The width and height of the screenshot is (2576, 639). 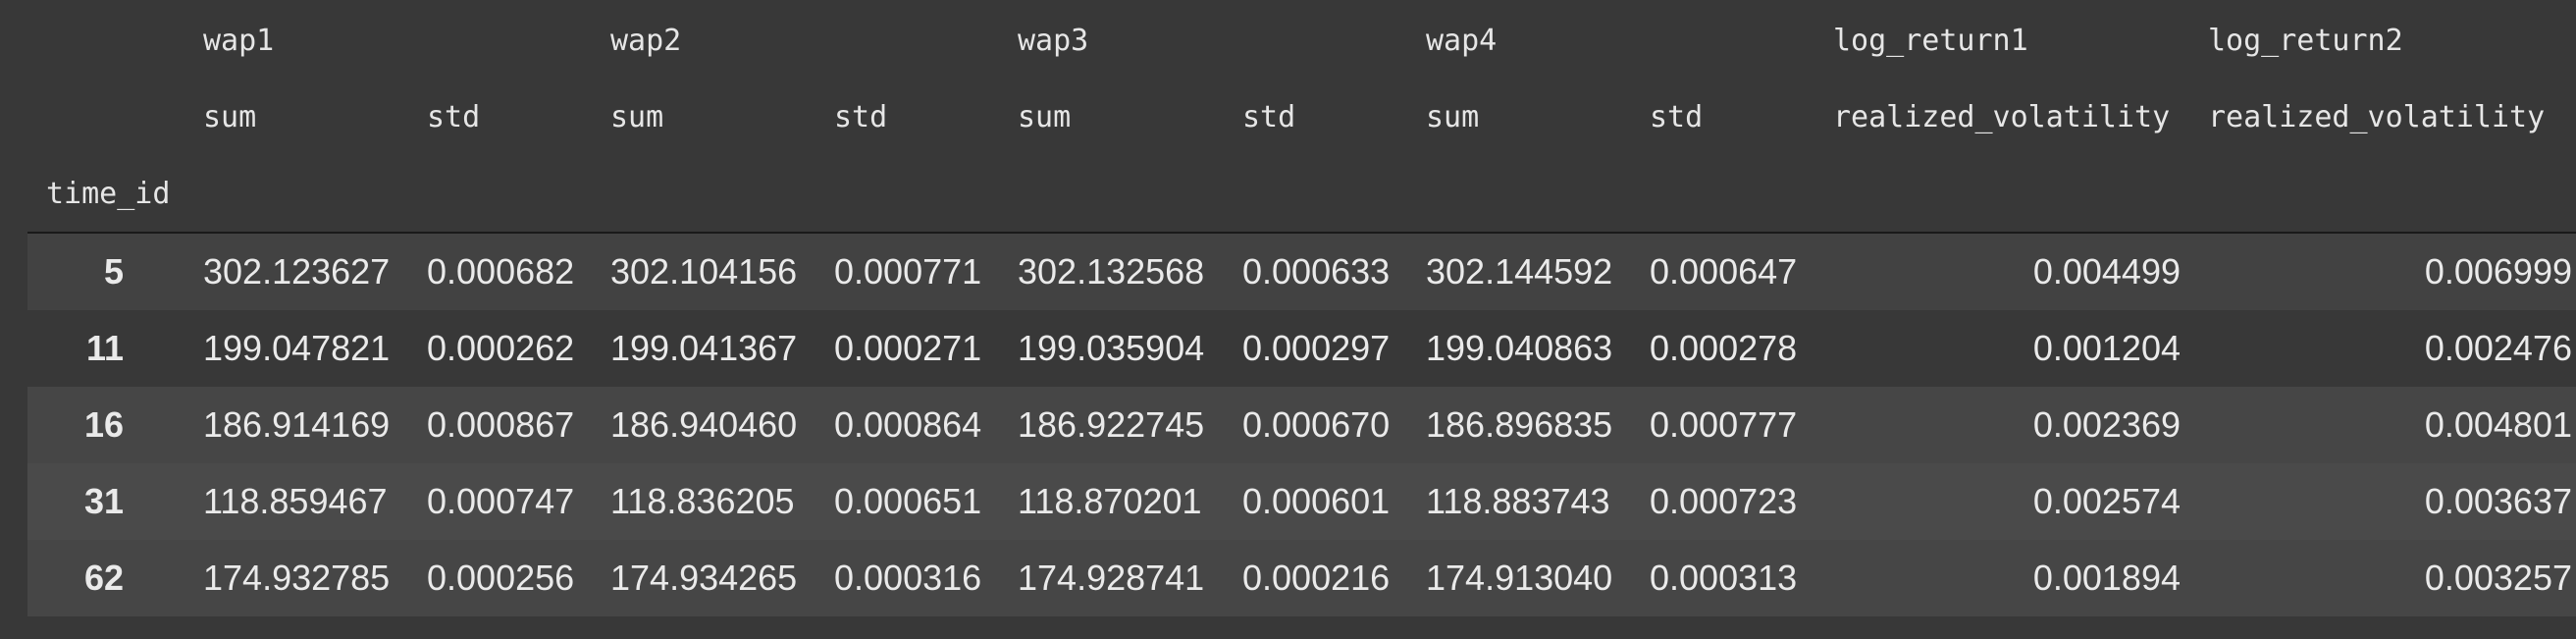 What do you see at coordinates (1519, 424) in the screenshot?
I see `cell-wap4-sum: 186.896835` at bounding box center [1519, 424].